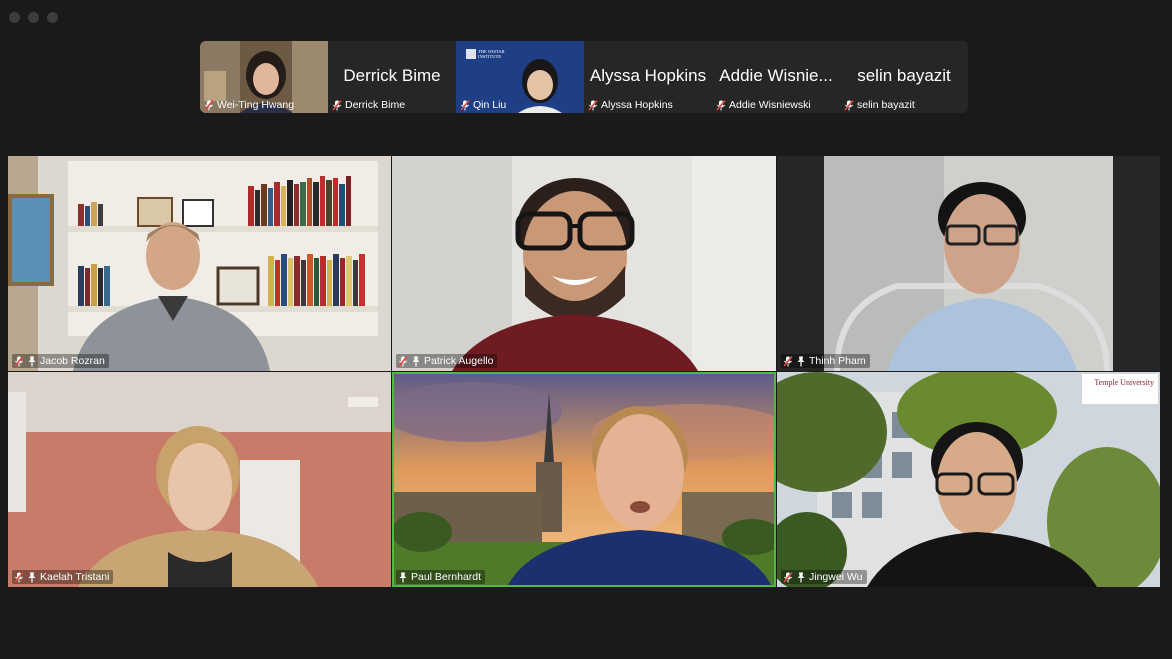  I want to click on participant-display-name: selin bayazit, so click(904, 75).